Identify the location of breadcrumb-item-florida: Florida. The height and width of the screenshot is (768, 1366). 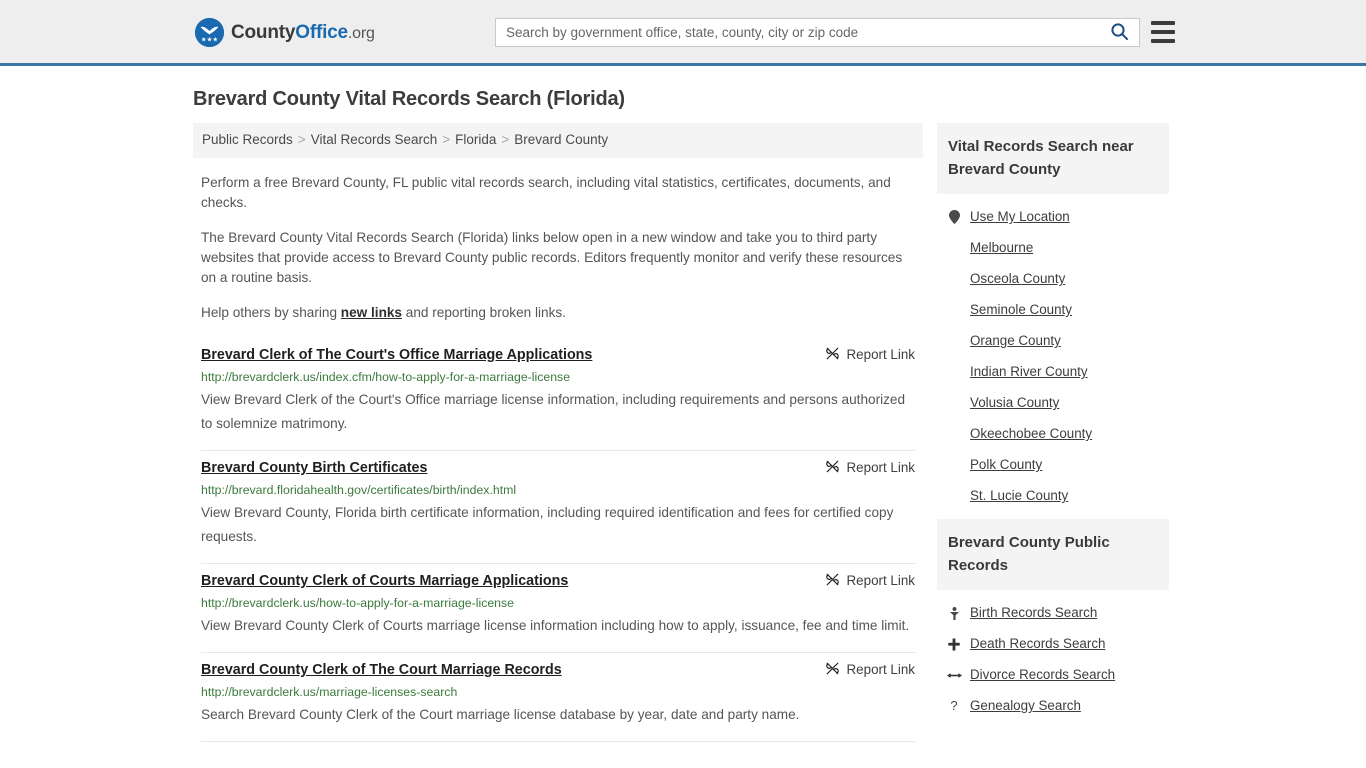
(475, 139).